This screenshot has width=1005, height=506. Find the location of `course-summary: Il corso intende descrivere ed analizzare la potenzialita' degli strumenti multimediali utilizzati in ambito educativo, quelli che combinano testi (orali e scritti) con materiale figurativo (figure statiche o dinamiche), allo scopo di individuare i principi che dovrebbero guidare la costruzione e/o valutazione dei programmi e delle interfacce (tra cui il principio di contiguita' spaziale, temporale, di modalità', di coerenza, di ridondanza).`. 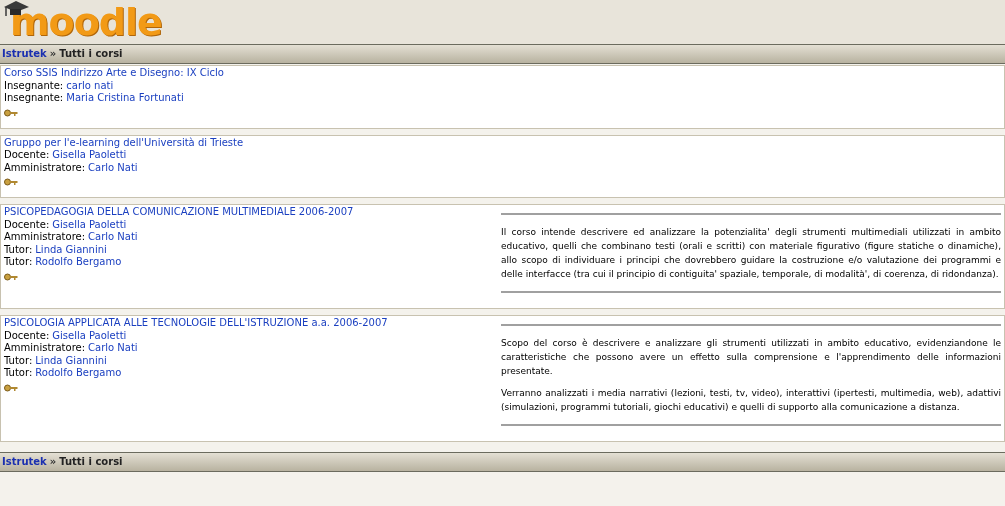

course-summary: Il corso intende descrivere ed analizzare la potenzialita' degli strumenti multimediali utilizzati in ambito educativo, quelli che combinano testi (orali e scritti) con materiale figurativo (figure statiche o dinamiche), allo scopo di individuare i principi che dovrebbero guidare la costruzione e/o valutazione dei programmi e delle interfacce (tra cui il principio di contiguita' spaziale, temporale, di modalità', di coerenza, di ridondanza). is located at coordinates (751, 253).